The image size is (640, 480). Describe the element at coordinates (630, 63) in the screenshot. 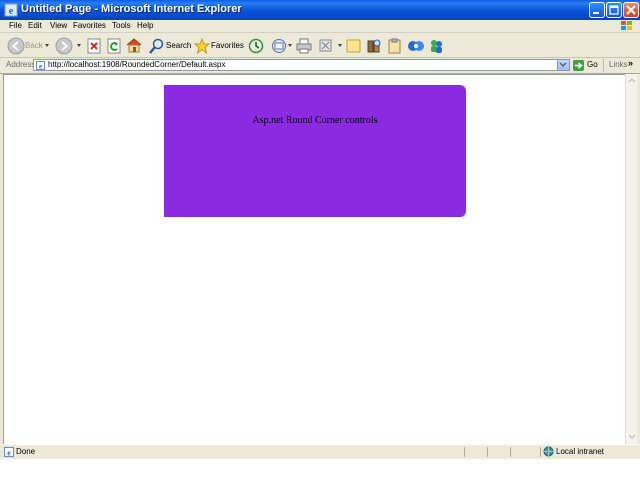

I see `chevron-right-icon: »` at that location.